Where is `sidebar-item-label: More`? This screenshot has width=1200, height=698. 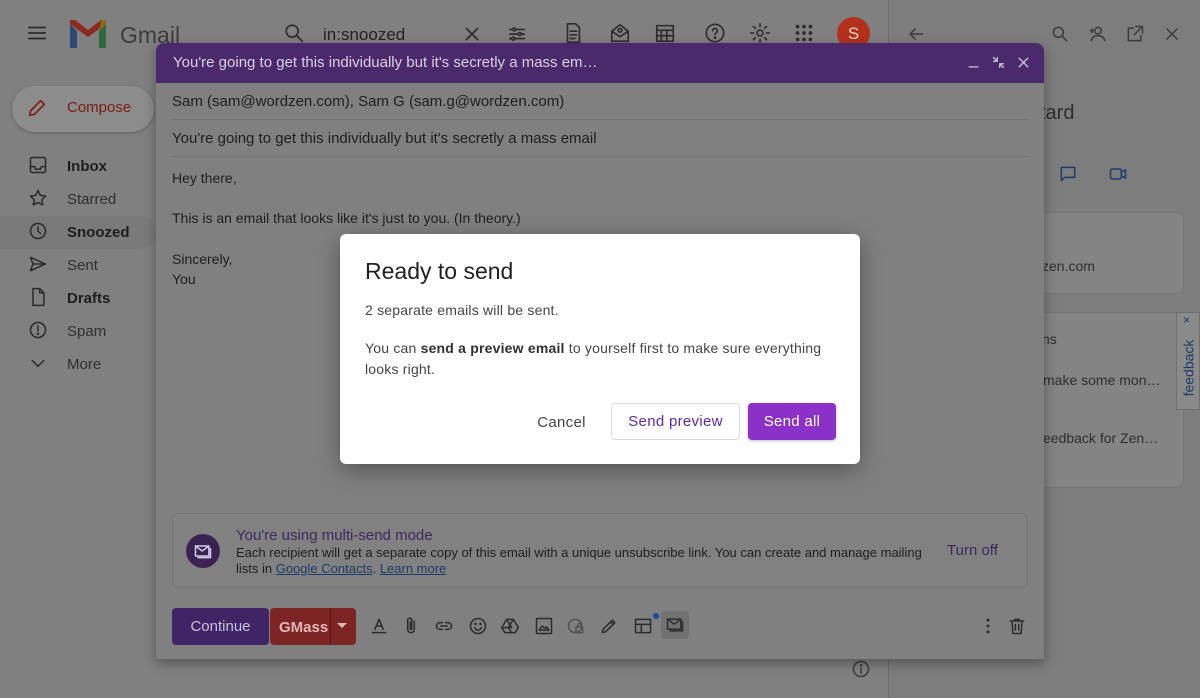 sidebar-item-label: More is located at coordinates (84, 364).